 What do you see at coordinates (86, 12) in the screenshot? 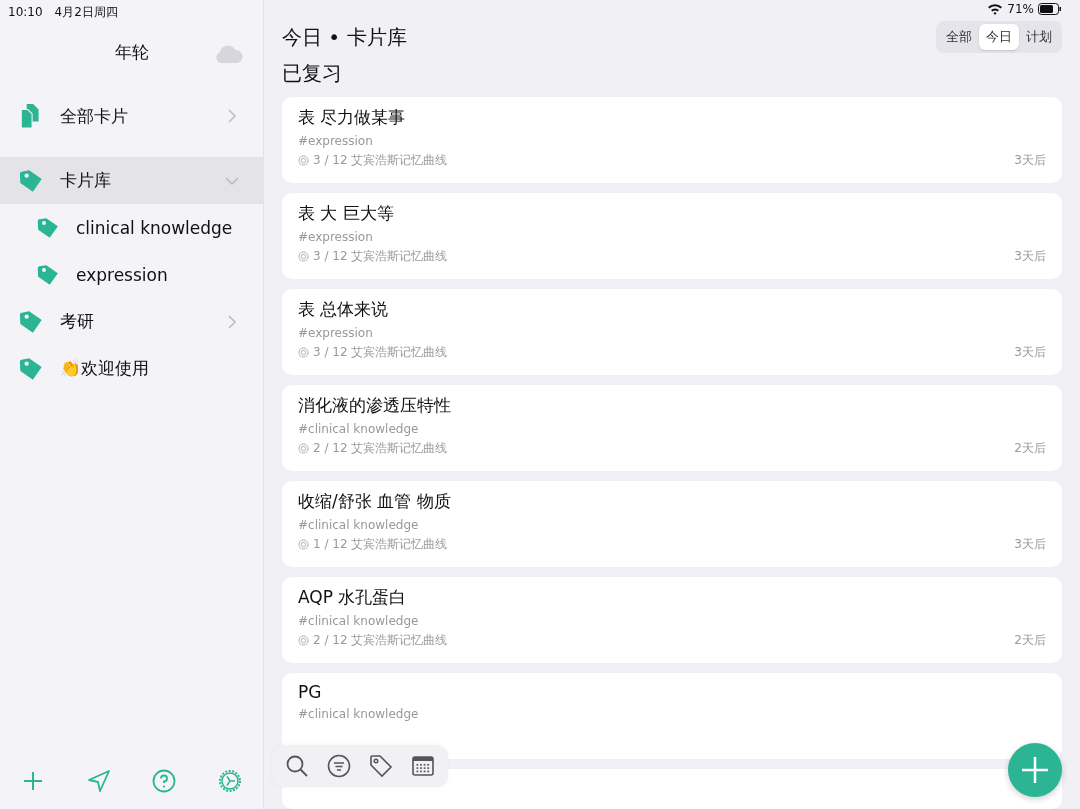
I see `status-date: 4月2日周四` at bounding box center [86, 12].